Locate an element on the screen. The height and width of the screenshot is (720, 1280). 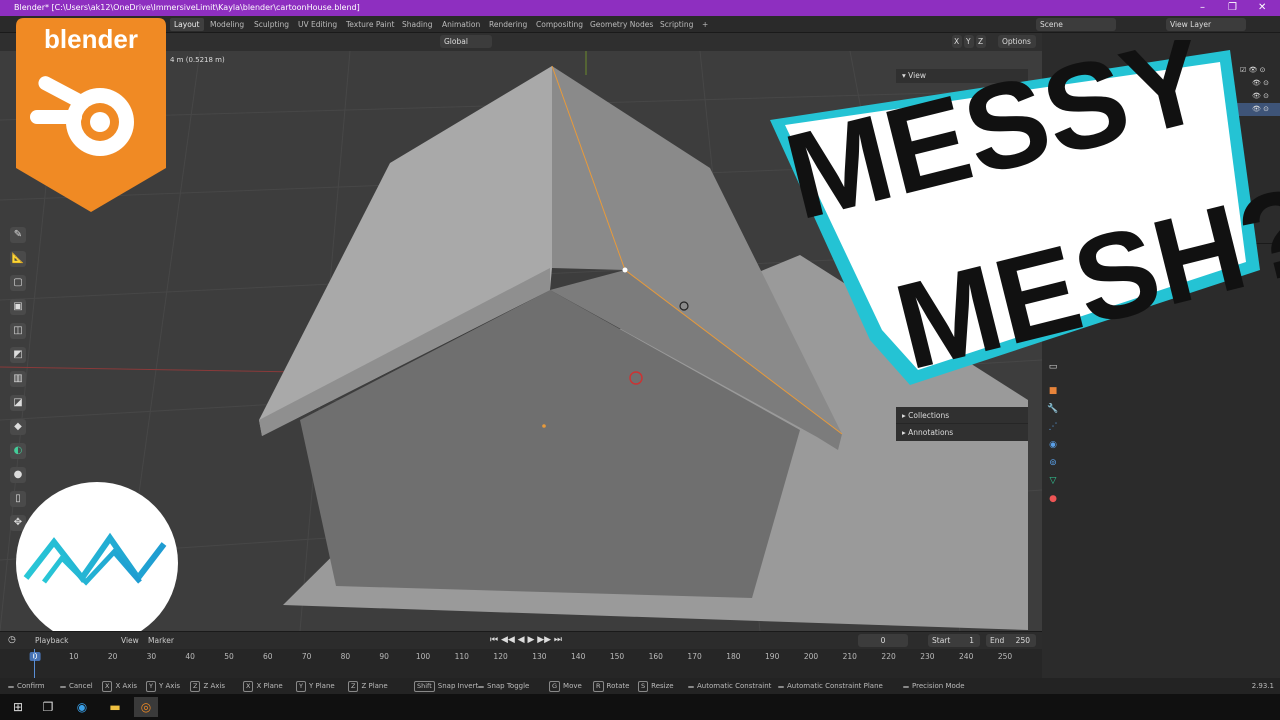
version-label: 2.93.1 is located at coordinates (1262, 686).